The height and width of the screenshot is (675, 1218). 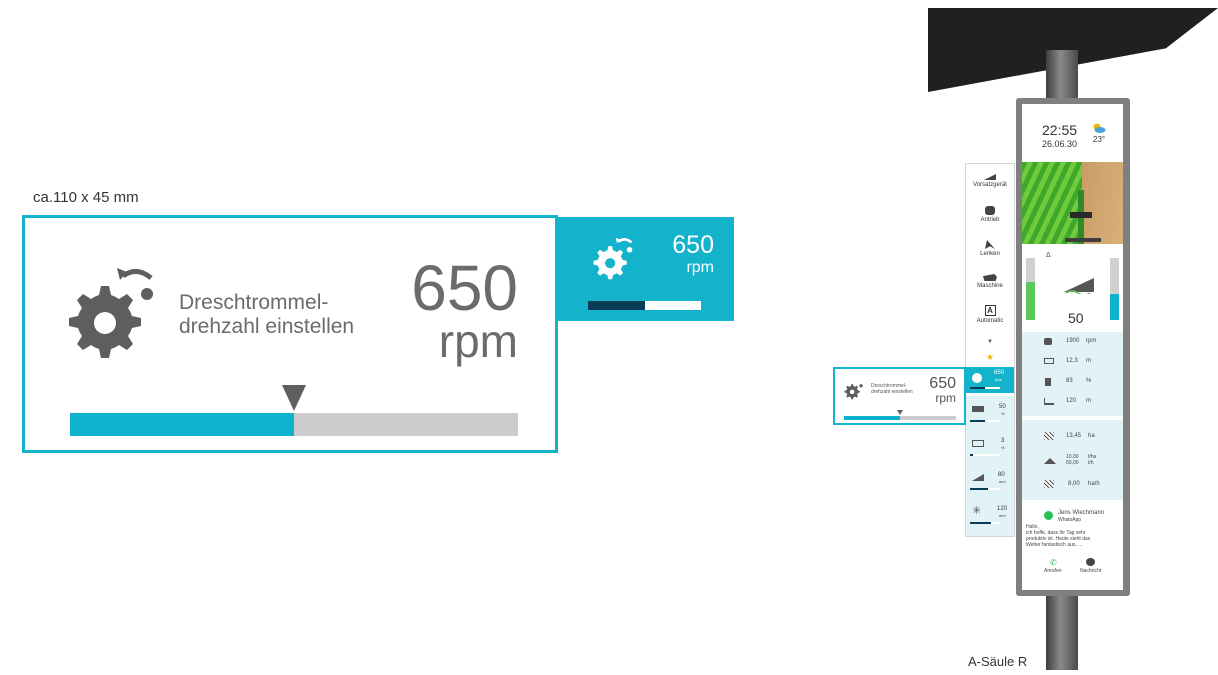 What do you see at coordinates (990, 244) in the screenshot?
I see `steering-icon` at bounding box center [990, 244].